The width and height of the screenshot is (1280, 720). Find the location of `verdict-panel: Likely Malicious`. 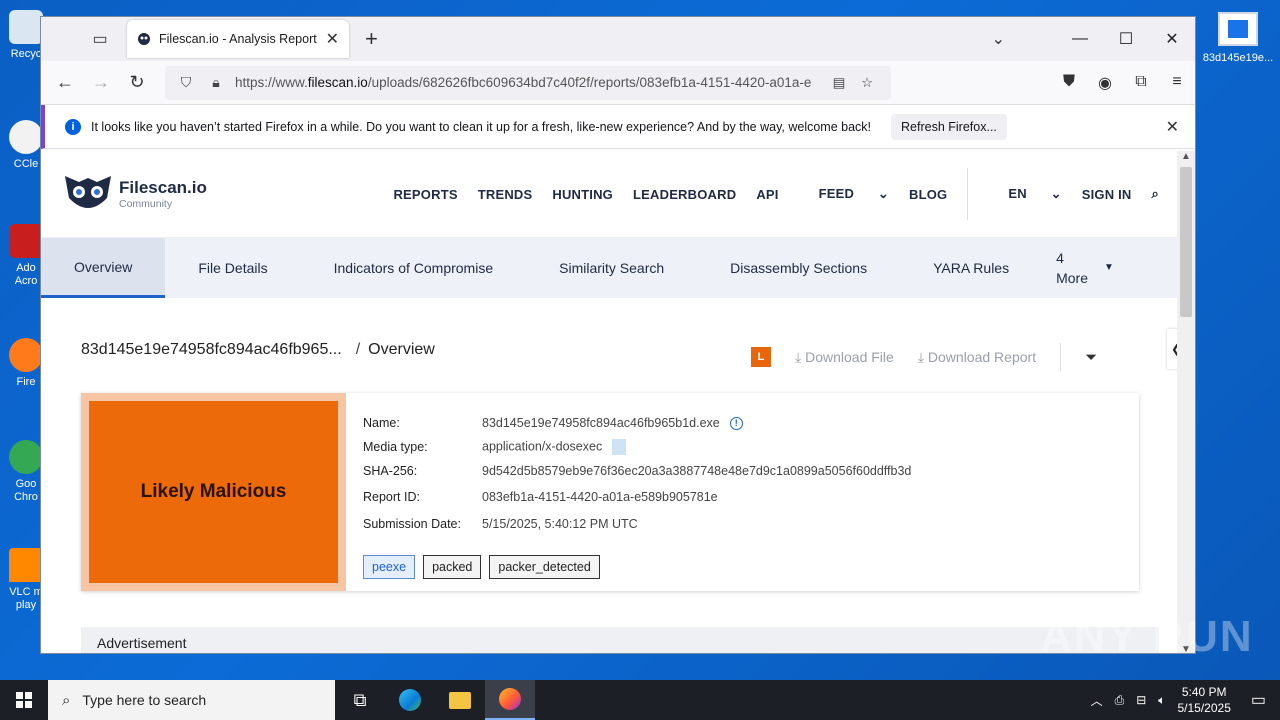

verdict-panel: Likely Malicious is located at coordinates (213, 492).